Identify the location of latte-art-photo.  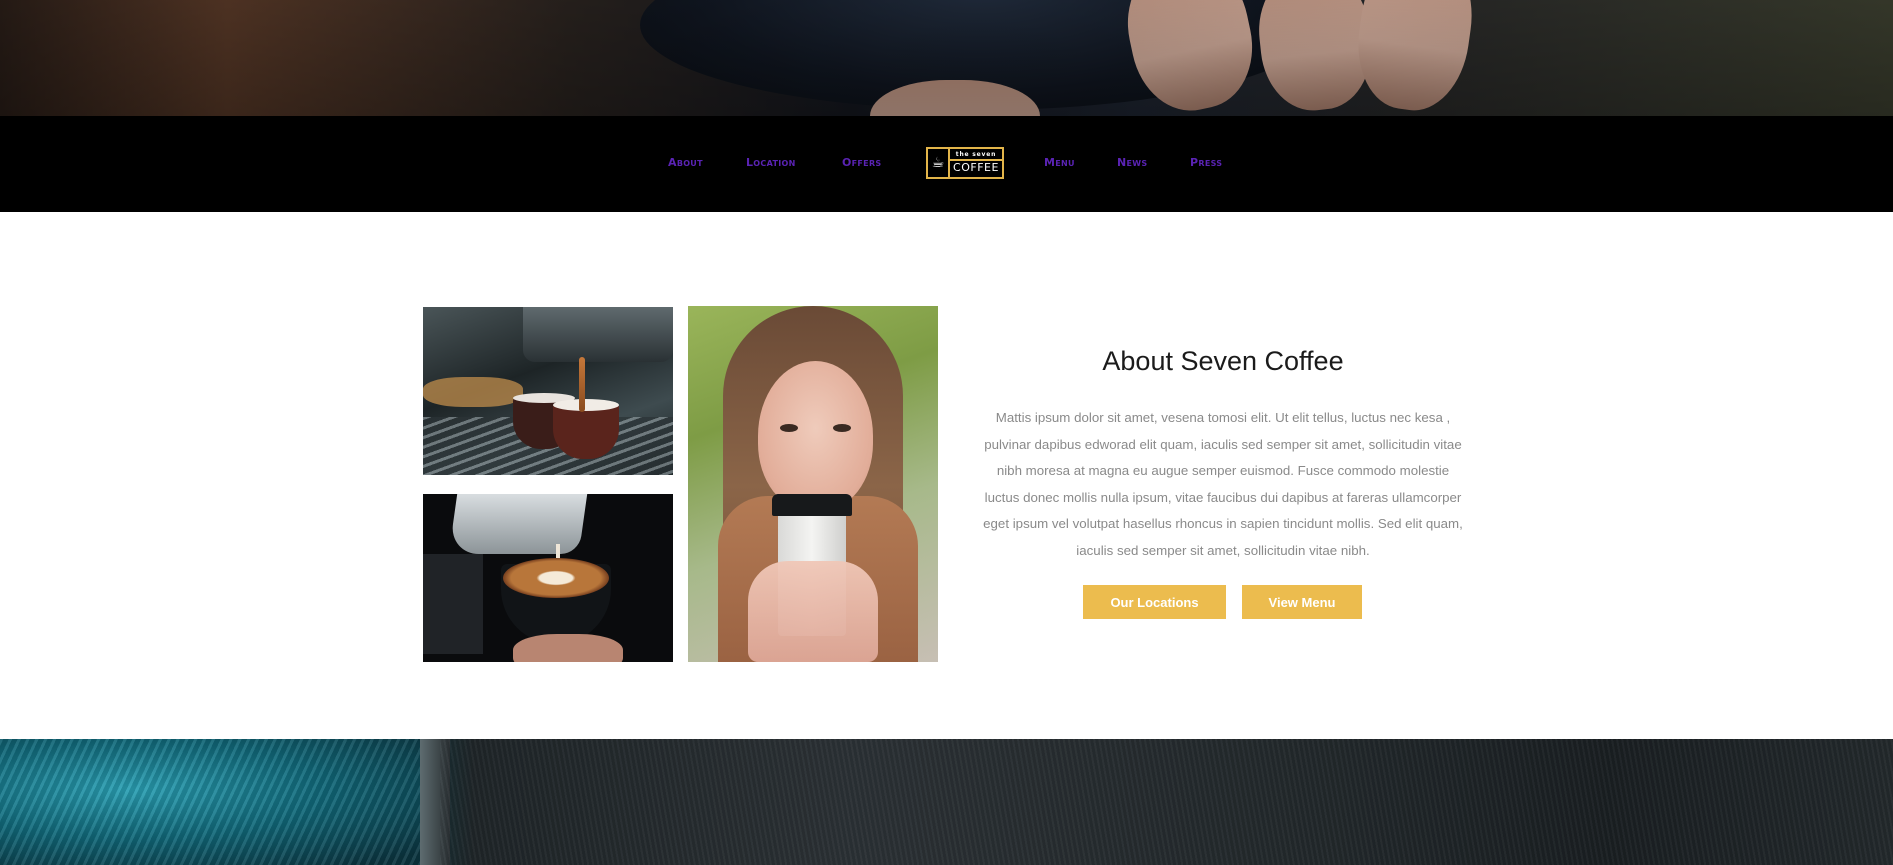
(548, 578).